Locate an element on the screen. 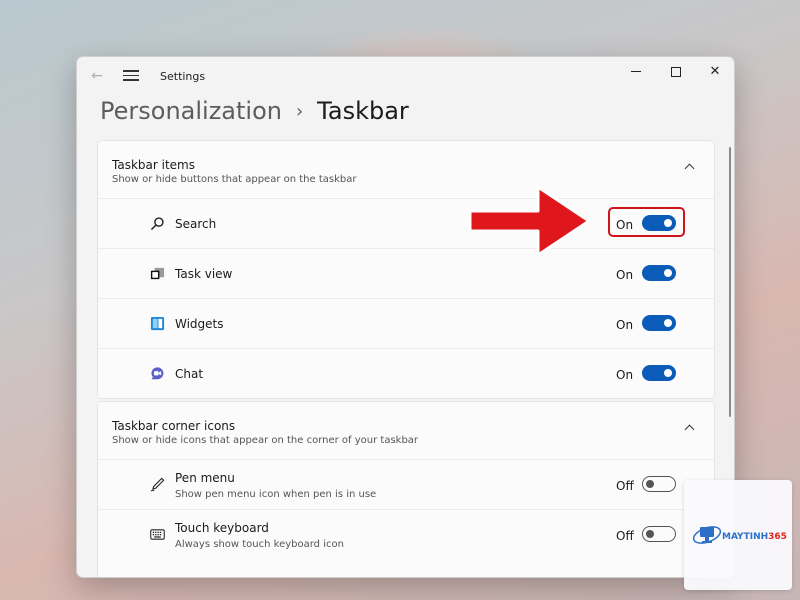  title-bar: ← Settings ✕ is located at coordinates (405, 76).